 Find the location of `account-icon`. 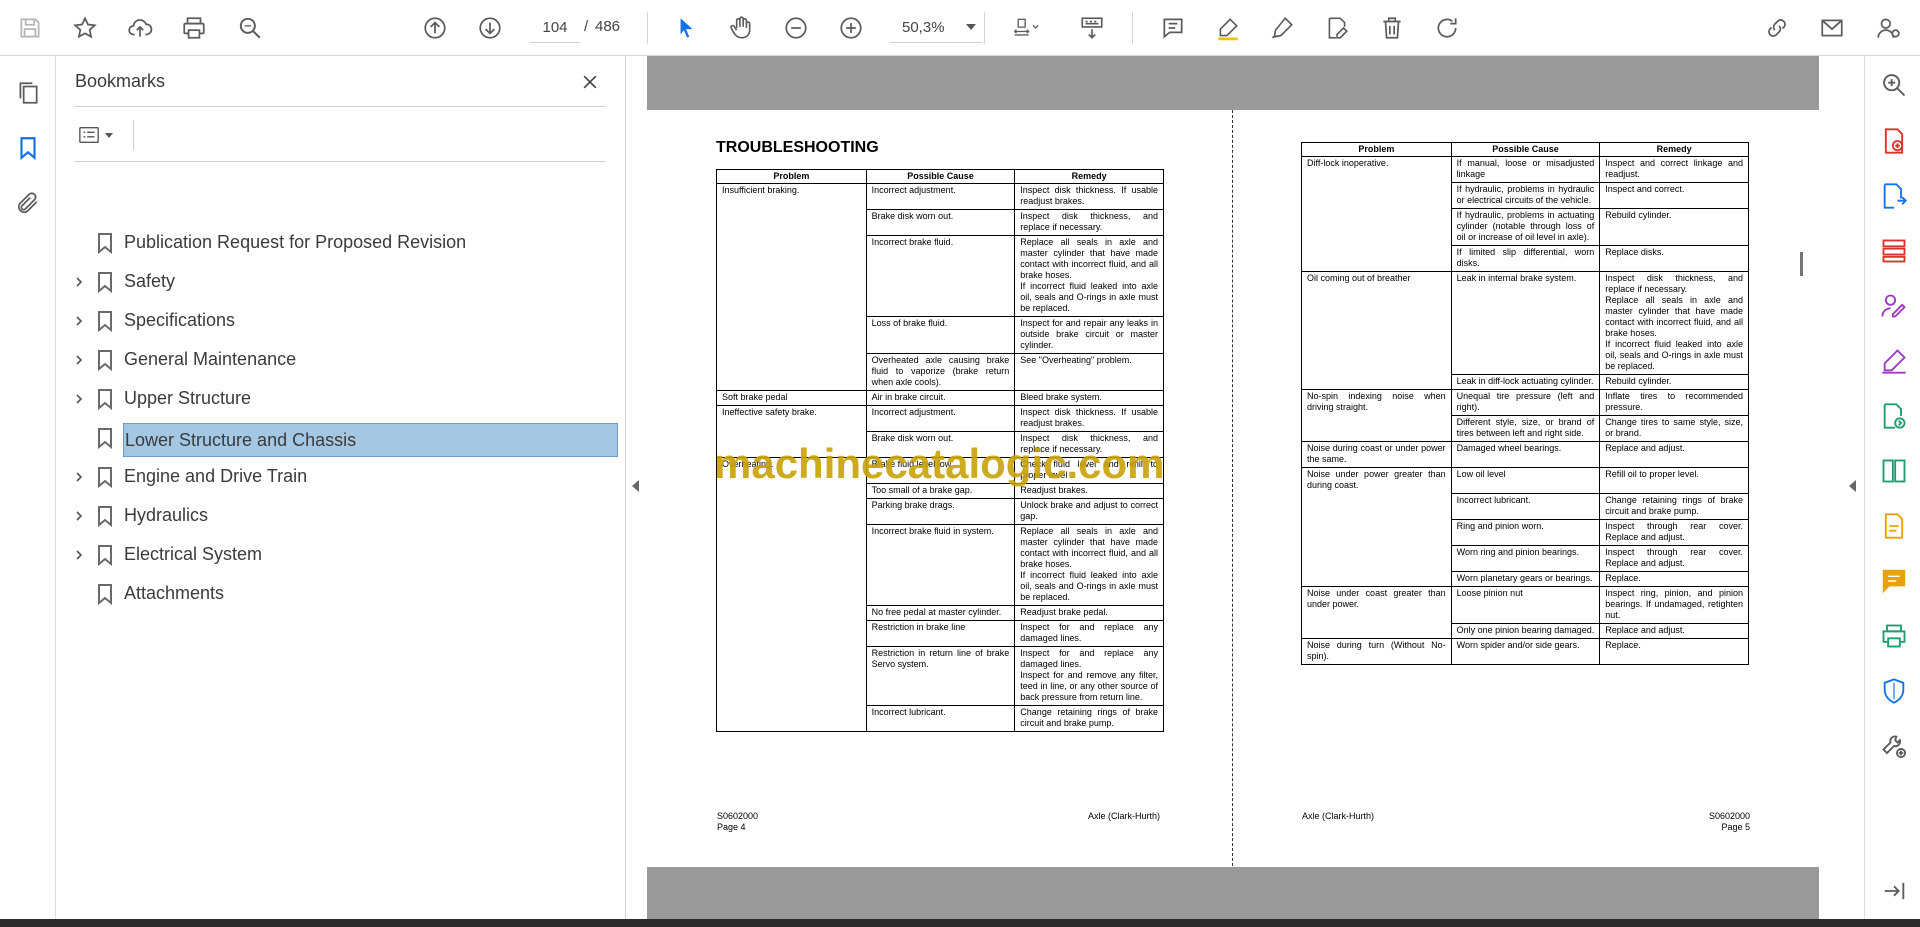

account-icon is located at coordinates (1888, 28).